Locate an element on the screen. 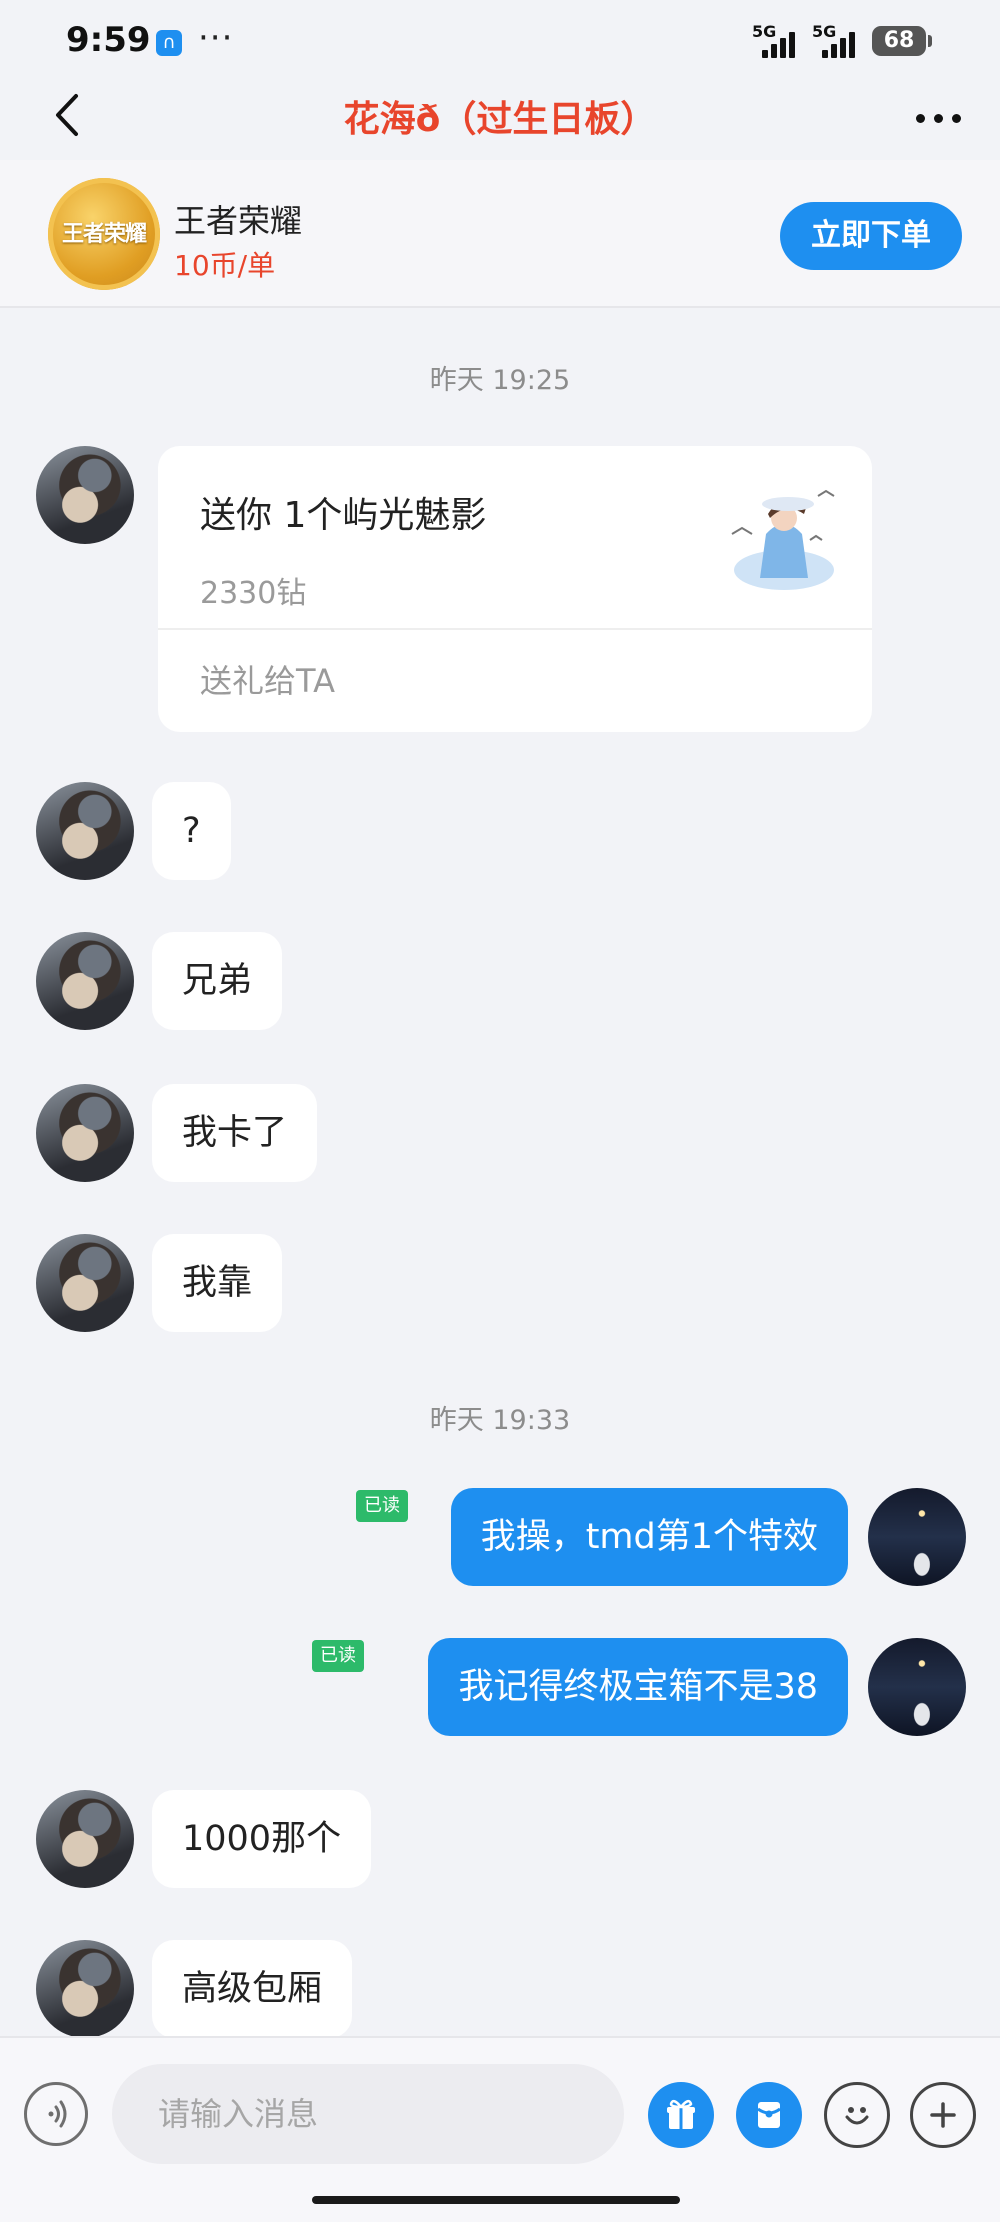 The height and width of the screenshot is (2222, 1000). message-bubble: 兄弟 is located at coordinates (217, 981).